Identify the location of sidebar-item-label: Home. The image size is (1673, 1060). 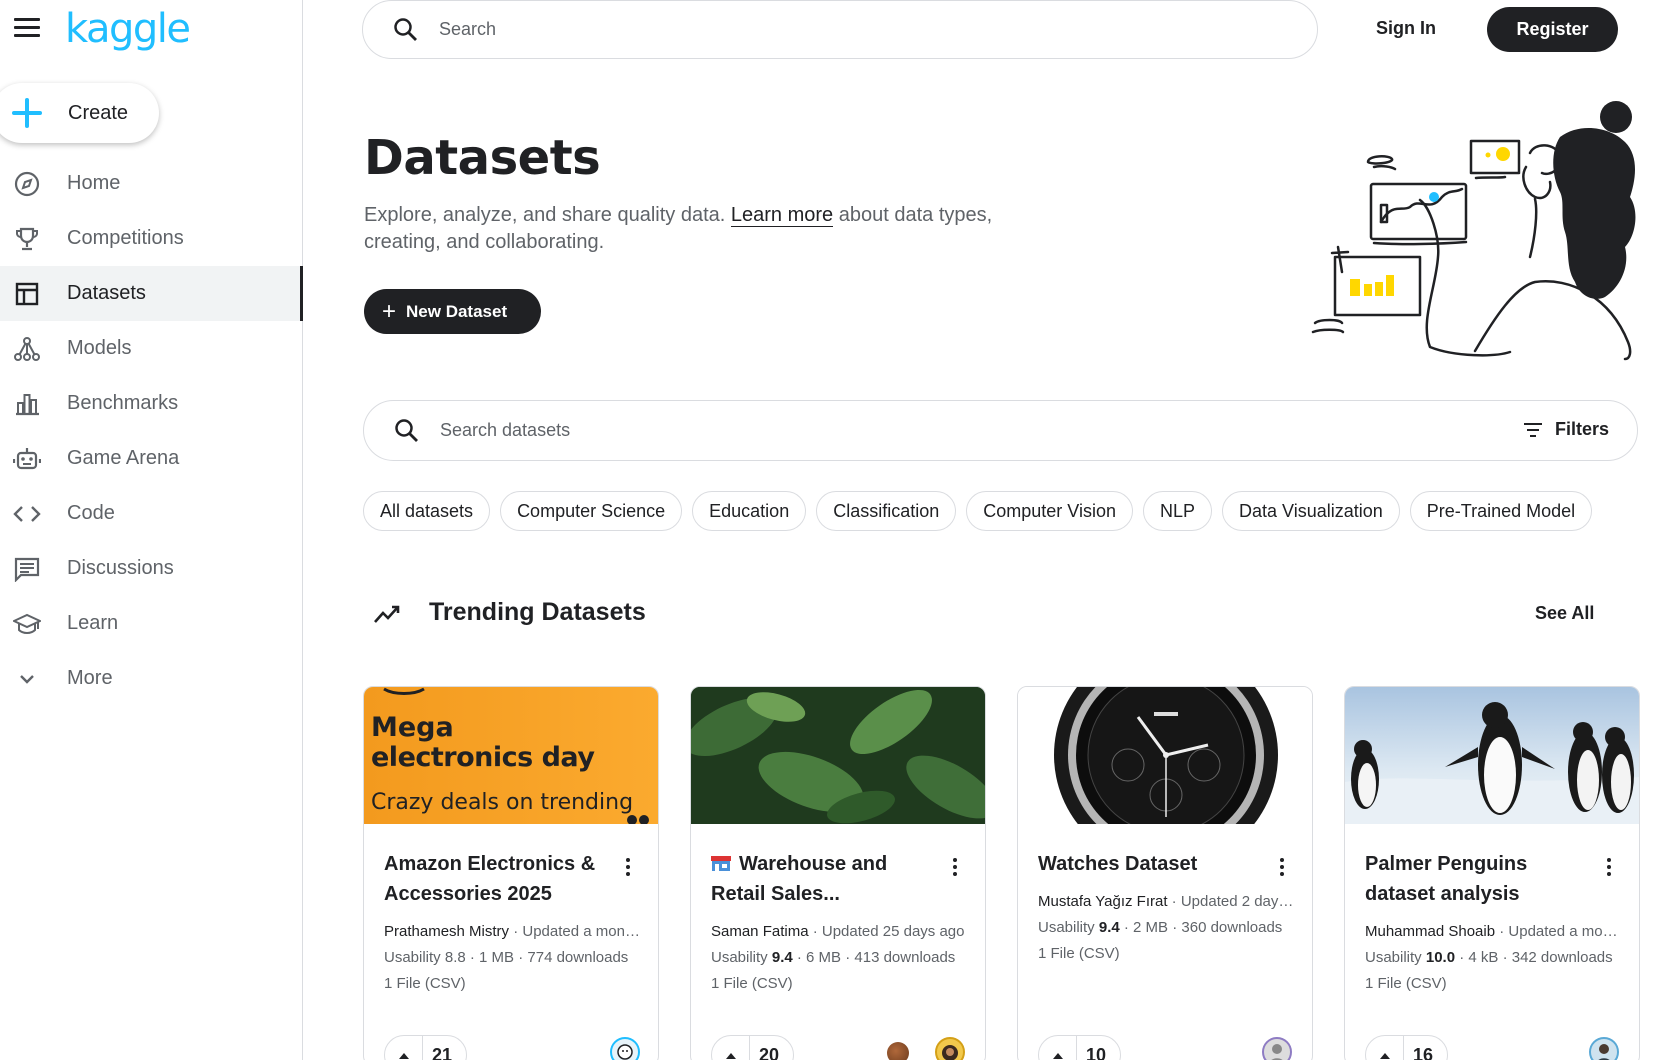
(94, 183).